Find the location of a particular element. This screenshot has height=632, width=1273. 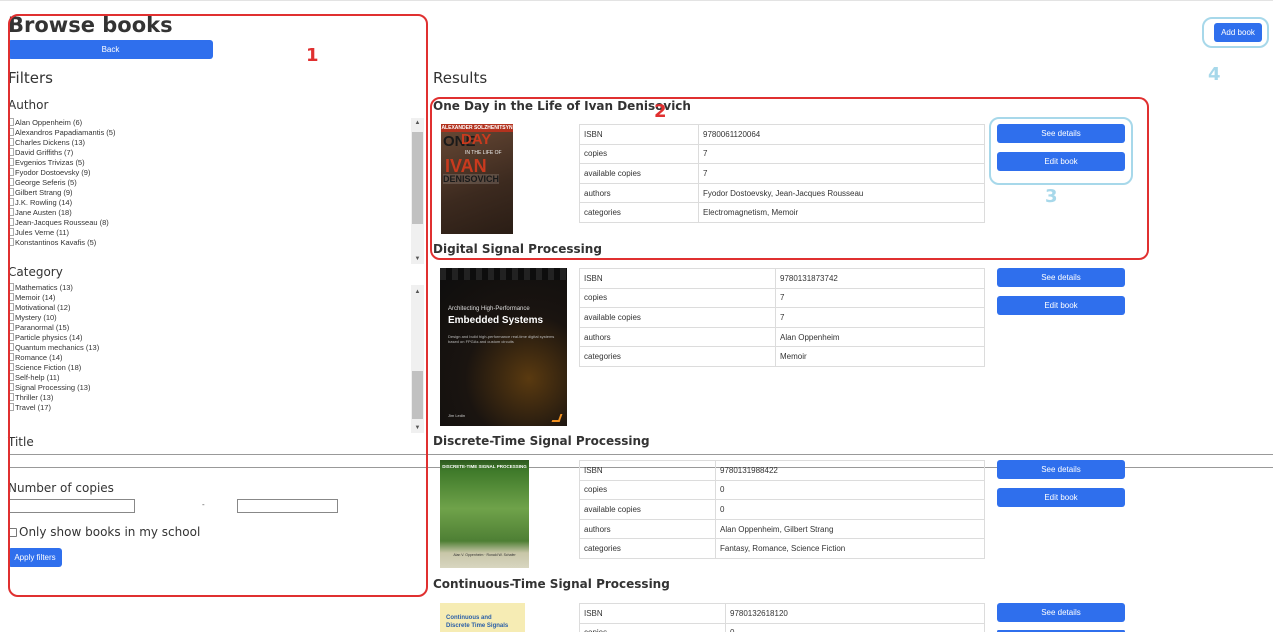

book-cover-image: Continuous and Discrete Time Signals is located at coordinates (482, 617).